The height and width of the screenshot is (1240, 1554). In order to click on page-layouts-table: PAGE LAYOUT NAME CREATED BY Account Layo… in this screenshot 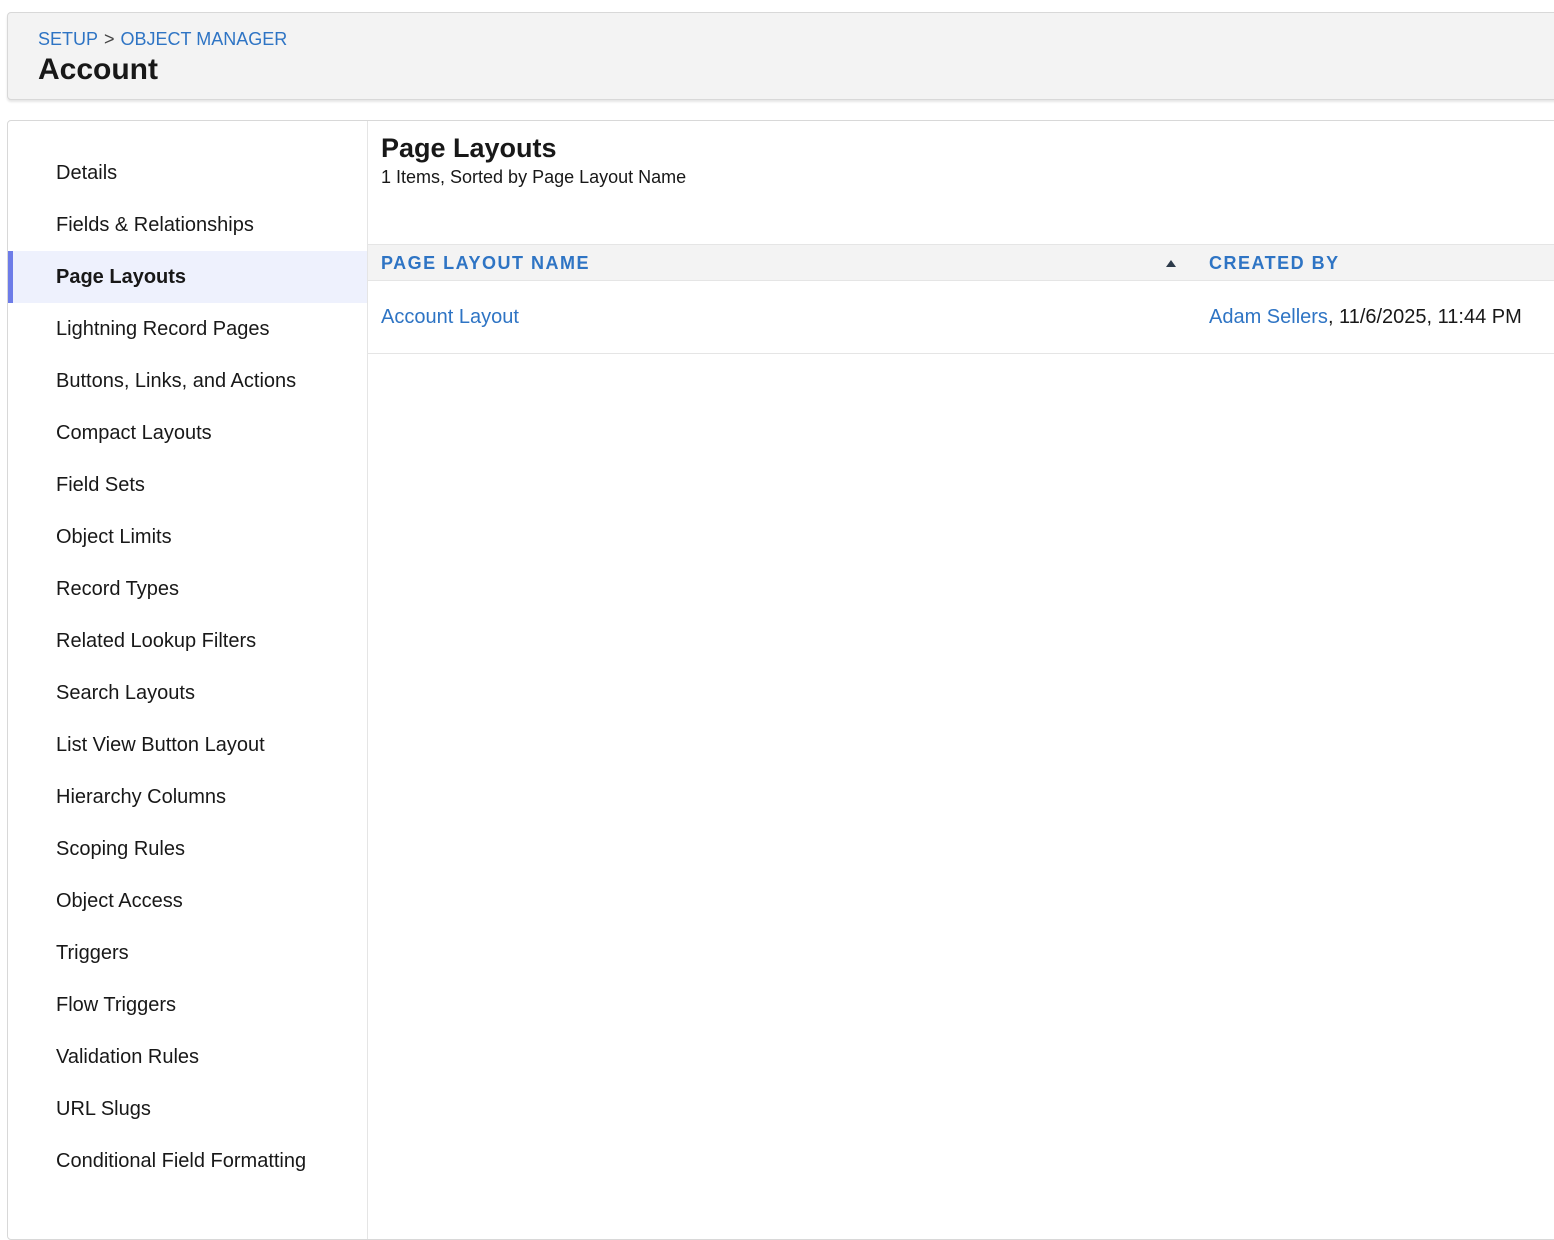, I will do `click(961, 299)`.